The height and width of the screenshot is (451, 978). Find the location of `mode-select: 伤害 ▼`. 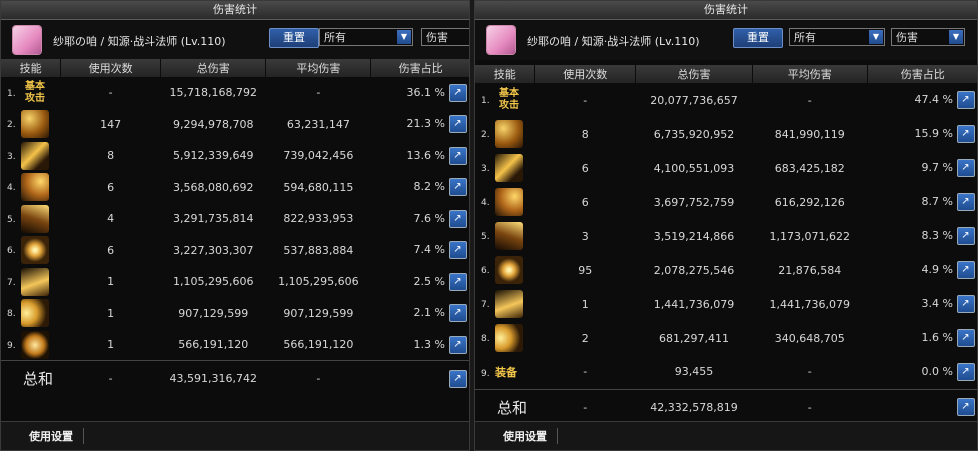

mode-select: 伤害 ▼ is located at coordinates (928, 37).